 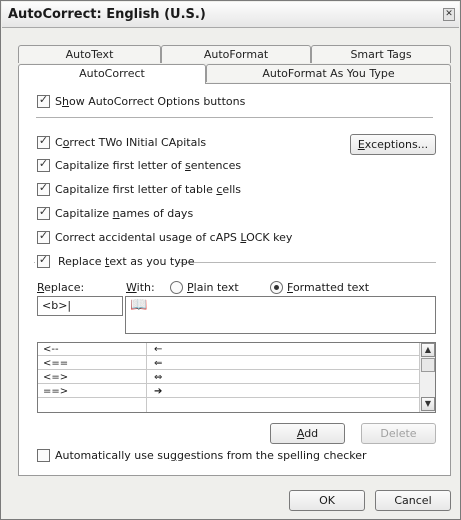 What do you see at coordinates (280, 315) in the screenshot?
I see `with-input: 📖` at bounding box center [280, 315].